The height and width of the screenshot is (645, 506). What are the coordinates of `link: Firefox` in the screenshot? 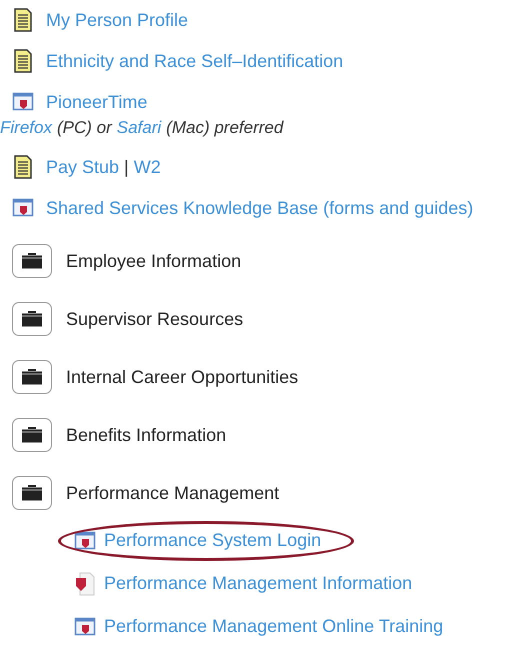 It's located at (26, 128).